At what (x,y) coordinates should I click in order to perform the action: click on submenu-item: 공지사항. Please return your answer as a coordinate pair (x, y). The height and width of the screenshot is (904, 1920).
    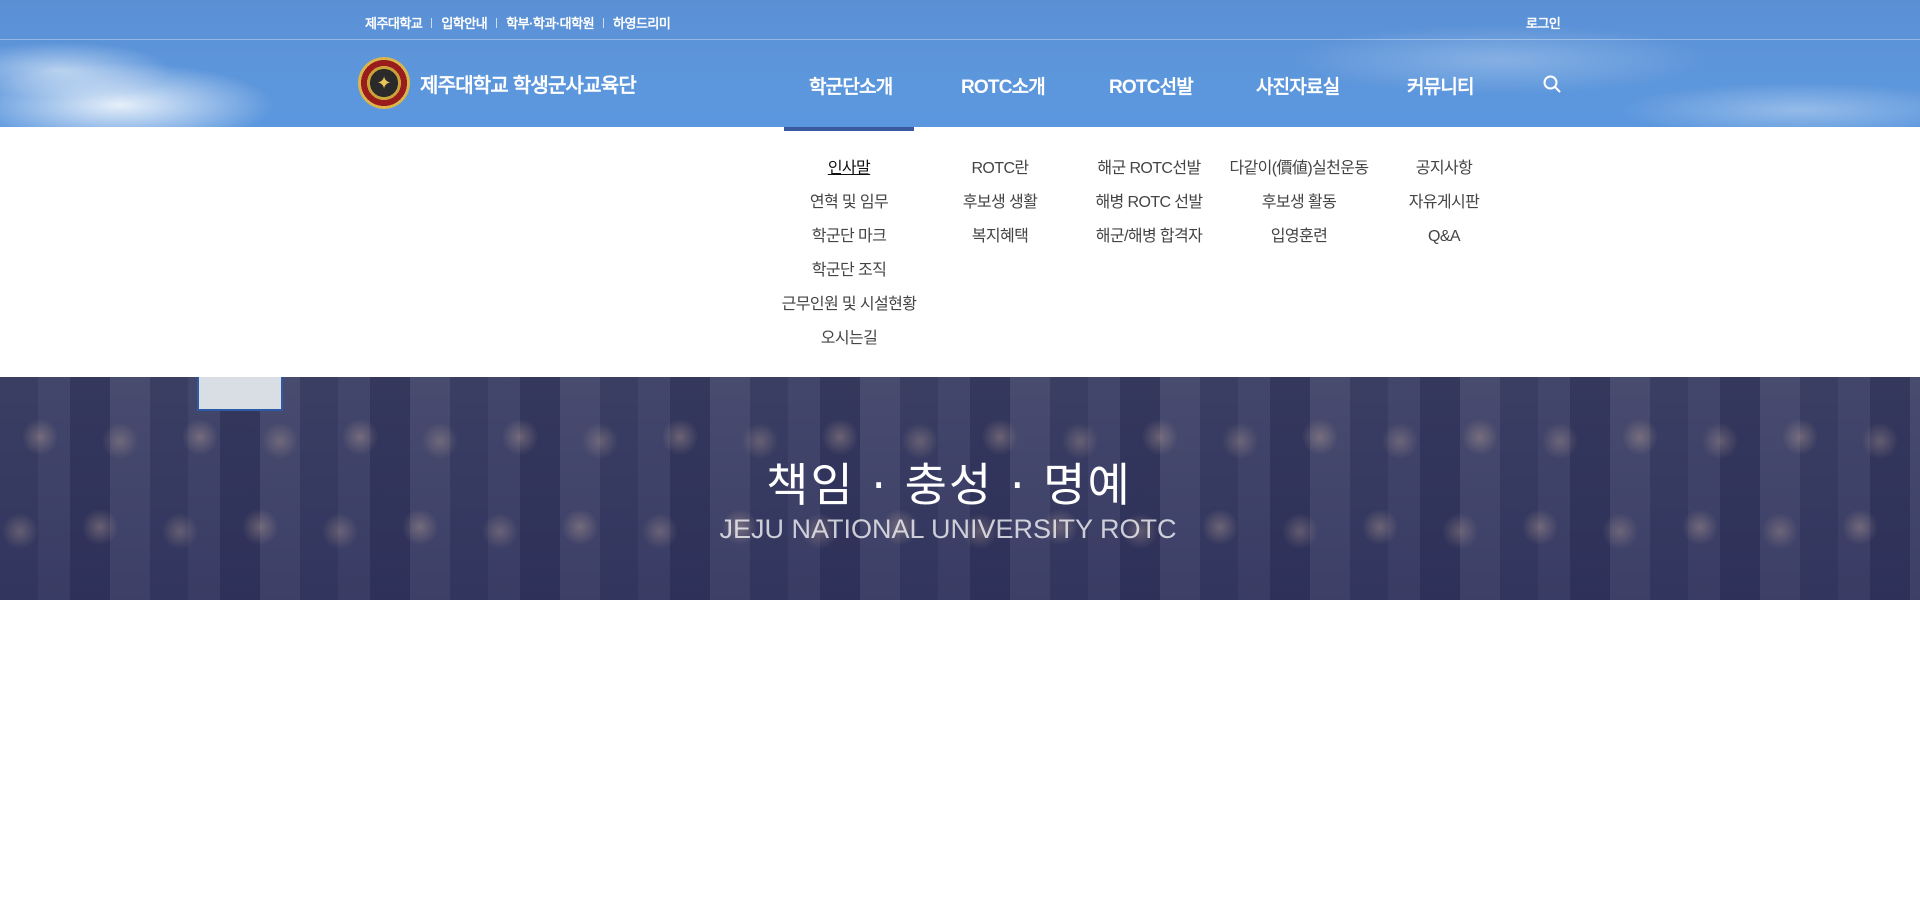
    Looking at the image, I should click on (1444, 169).